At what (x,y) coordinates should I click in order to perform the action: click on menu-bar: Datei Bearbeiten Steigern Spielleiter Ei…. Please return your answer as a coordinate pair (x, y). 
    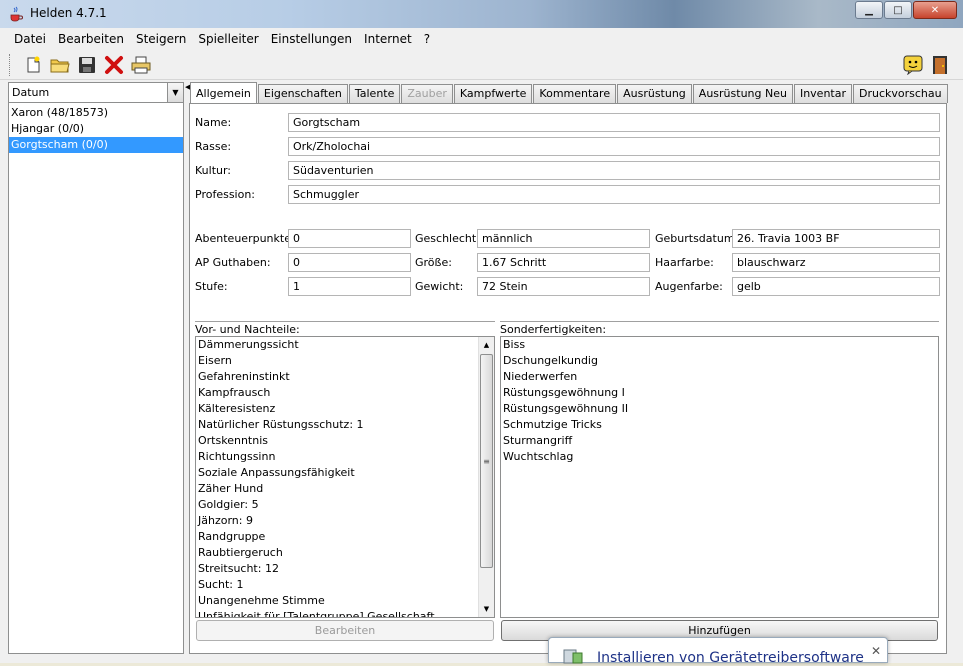
    Looking at the image, I should click on (481, 39).